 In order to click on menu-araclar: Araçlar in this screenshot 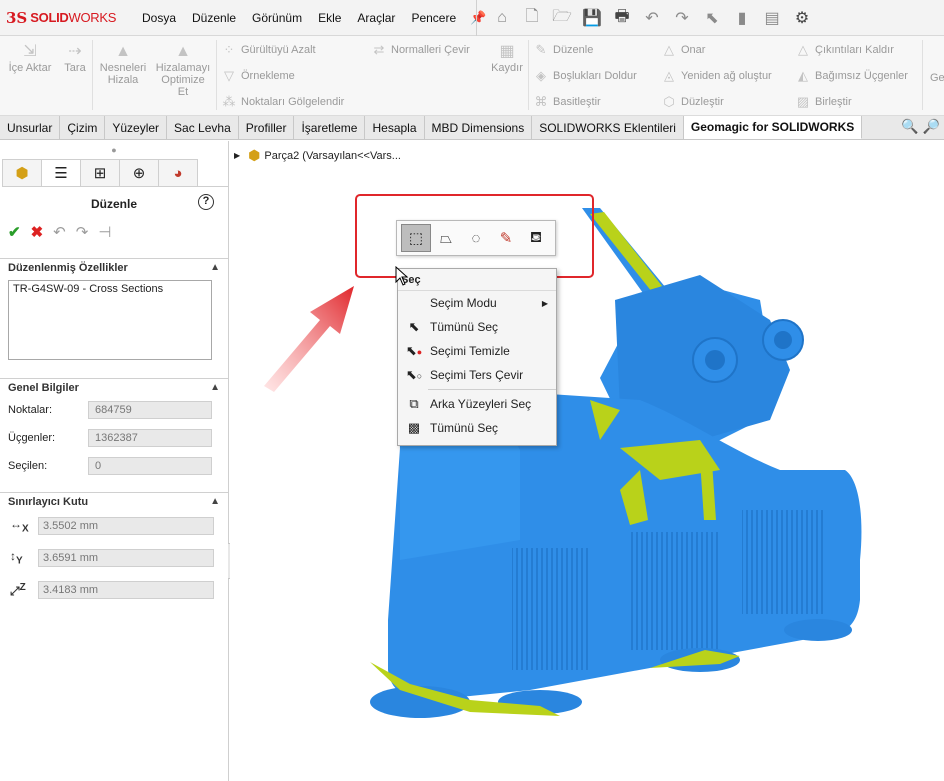, I will do `click(376, 18)`.